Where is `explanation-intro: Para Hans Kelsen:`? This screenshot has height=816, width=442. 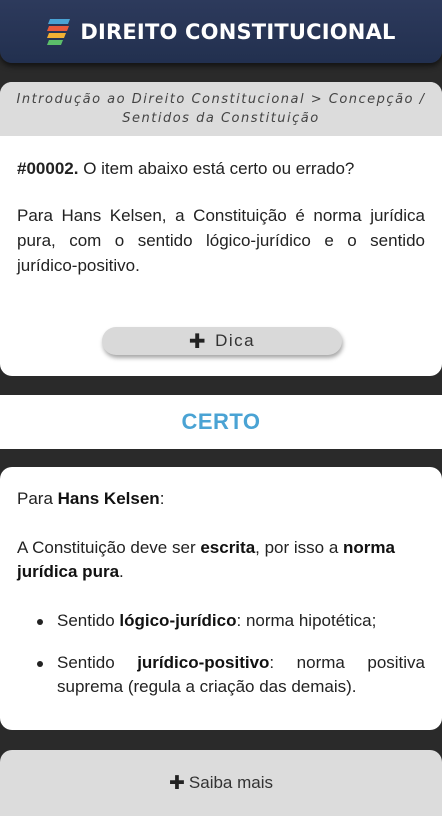
explanation-intro: Para Hans Kelsen: is located at coordinates (221, 499).